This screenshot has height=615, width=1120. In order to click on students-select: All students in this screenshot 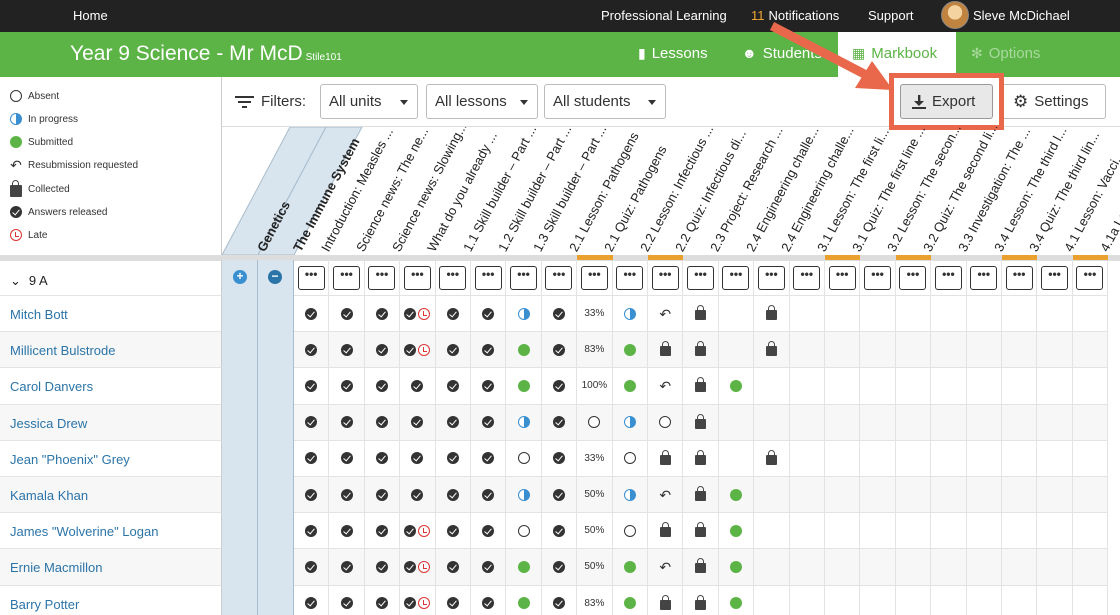, I will do `click(605, 101)`.